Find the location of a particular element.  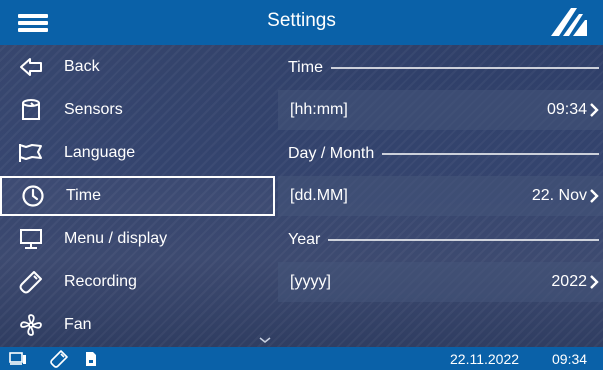

sidebar-item-menu-display: Menu / display is located at coordinates (137, 239).